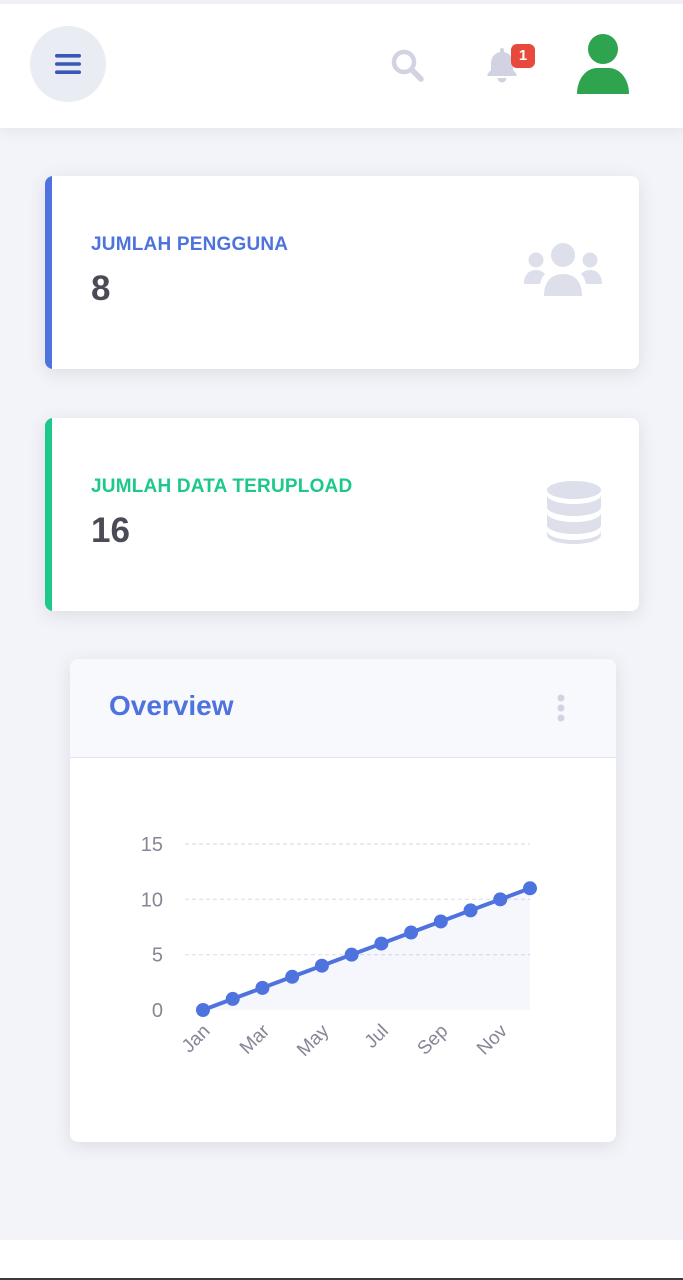 The height and width of the screenshot is (1280, 683). Describe the element at coordinates (341, 64) in the screenshot. I see `topbar: 1` at that location.